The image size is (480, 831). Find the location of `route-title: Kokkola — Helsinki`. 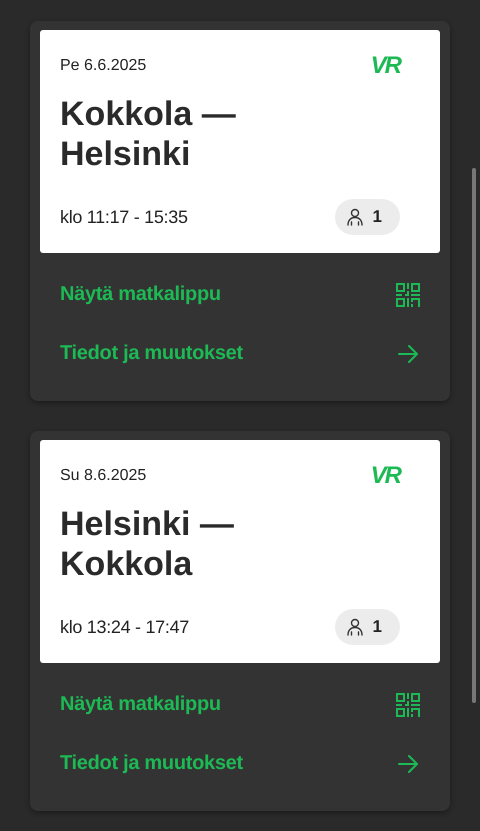

route-title: Kokkola — Helsinki is located at coordinates (148, 134).